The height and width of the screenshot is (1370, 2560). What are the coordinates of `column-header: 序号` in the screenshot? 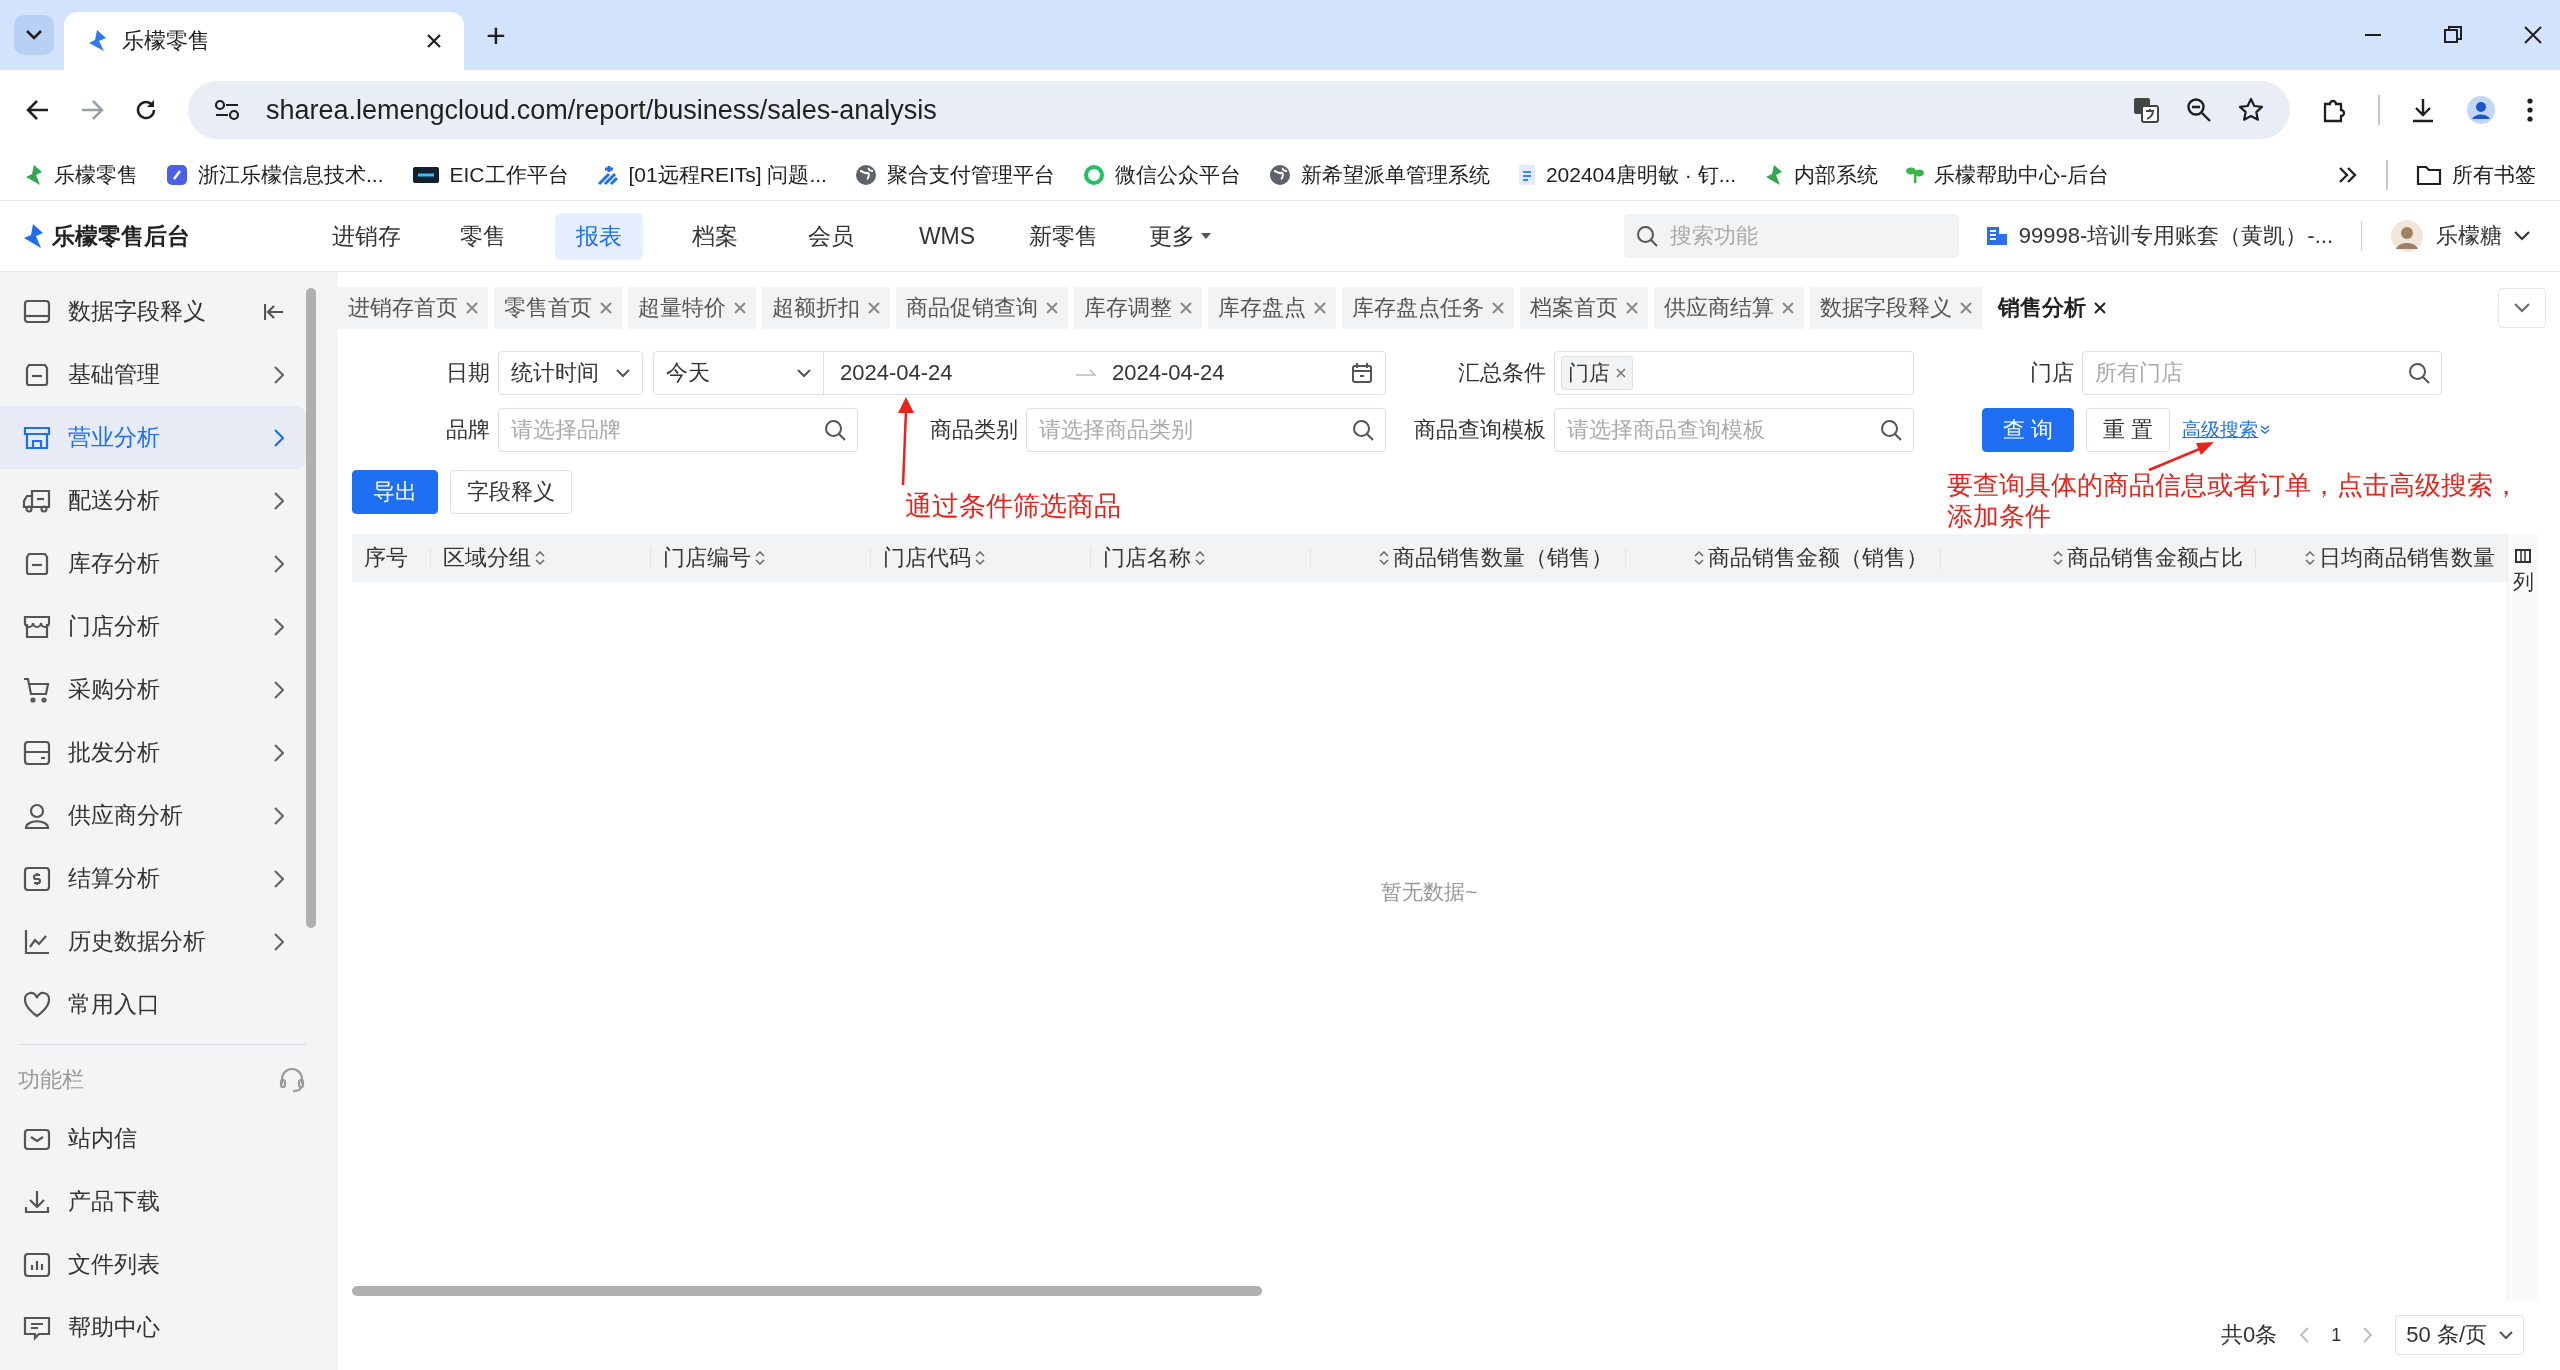 It's located at (391, 558).